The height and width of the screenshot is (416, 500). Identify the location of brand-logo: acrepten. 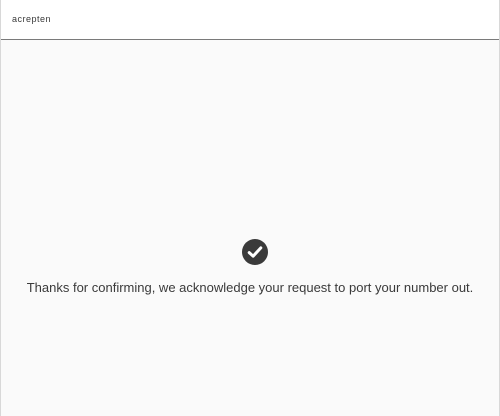
(31, 19).